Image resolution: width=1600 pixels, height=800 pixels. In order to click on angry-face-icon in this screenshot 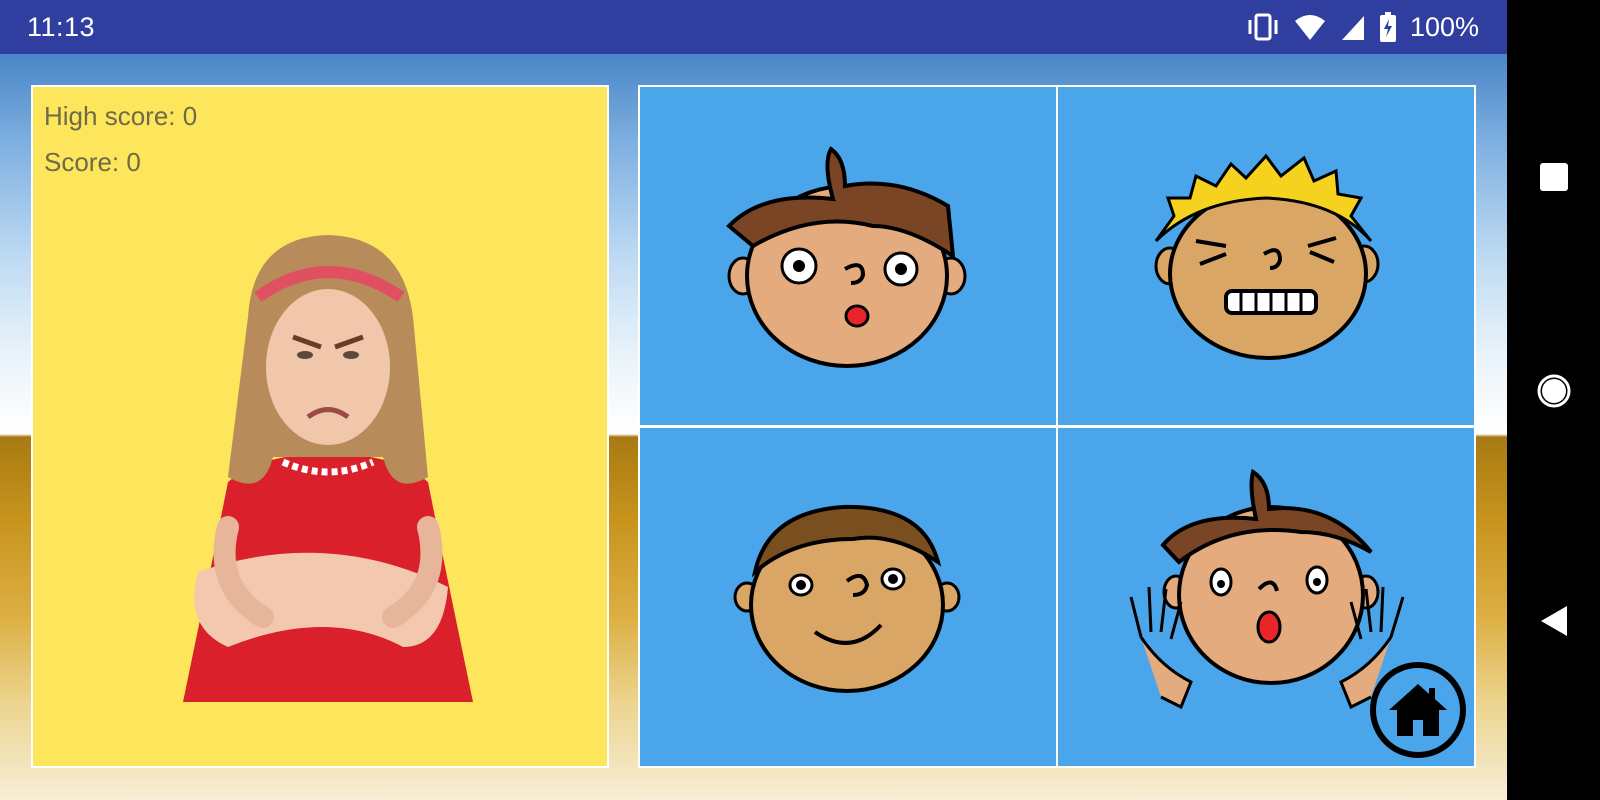, I will do `click(1267, 256)`.